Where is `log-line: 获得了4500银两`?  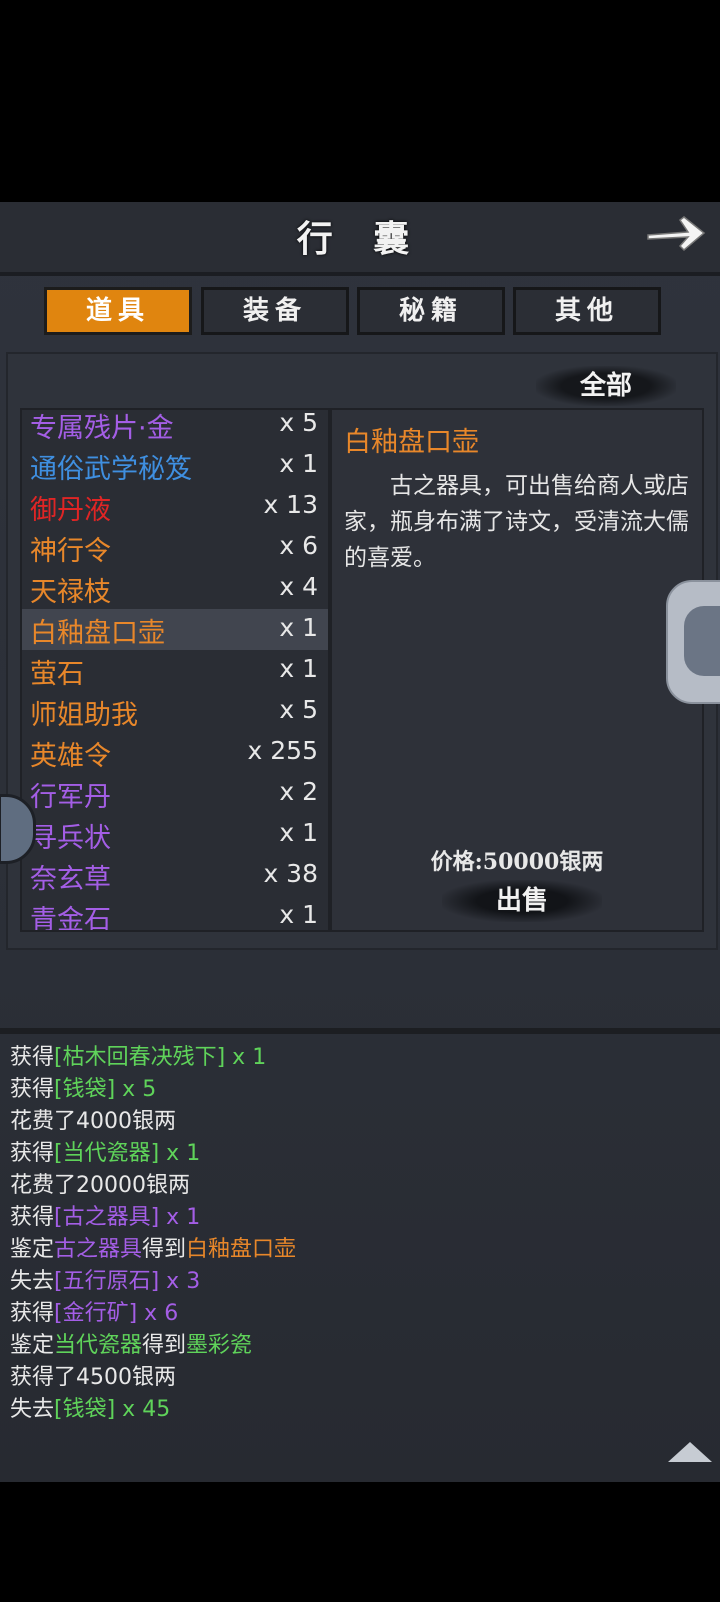
log-line: 获得了4500银两 is located at coordinates (360, 1378).